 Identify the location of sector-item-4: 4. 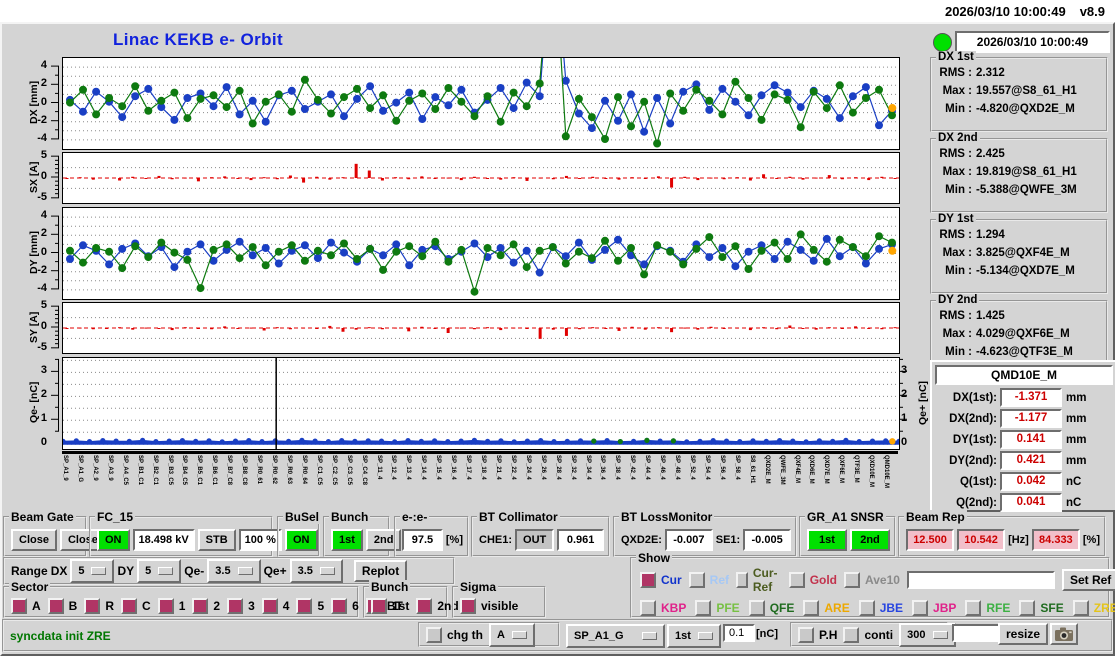
(275, 605).